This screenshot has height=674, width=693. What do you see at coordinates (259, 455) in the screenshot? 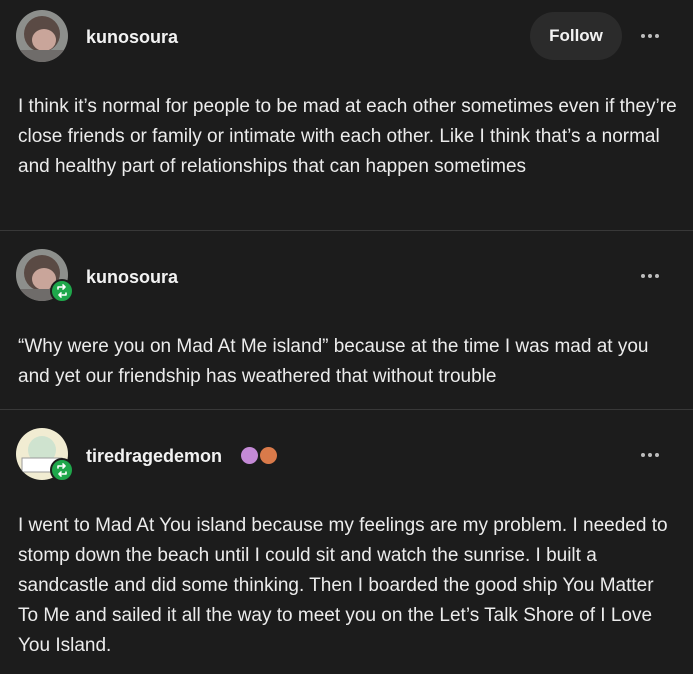
I see `user-badges` at bounding box center [259, 455].